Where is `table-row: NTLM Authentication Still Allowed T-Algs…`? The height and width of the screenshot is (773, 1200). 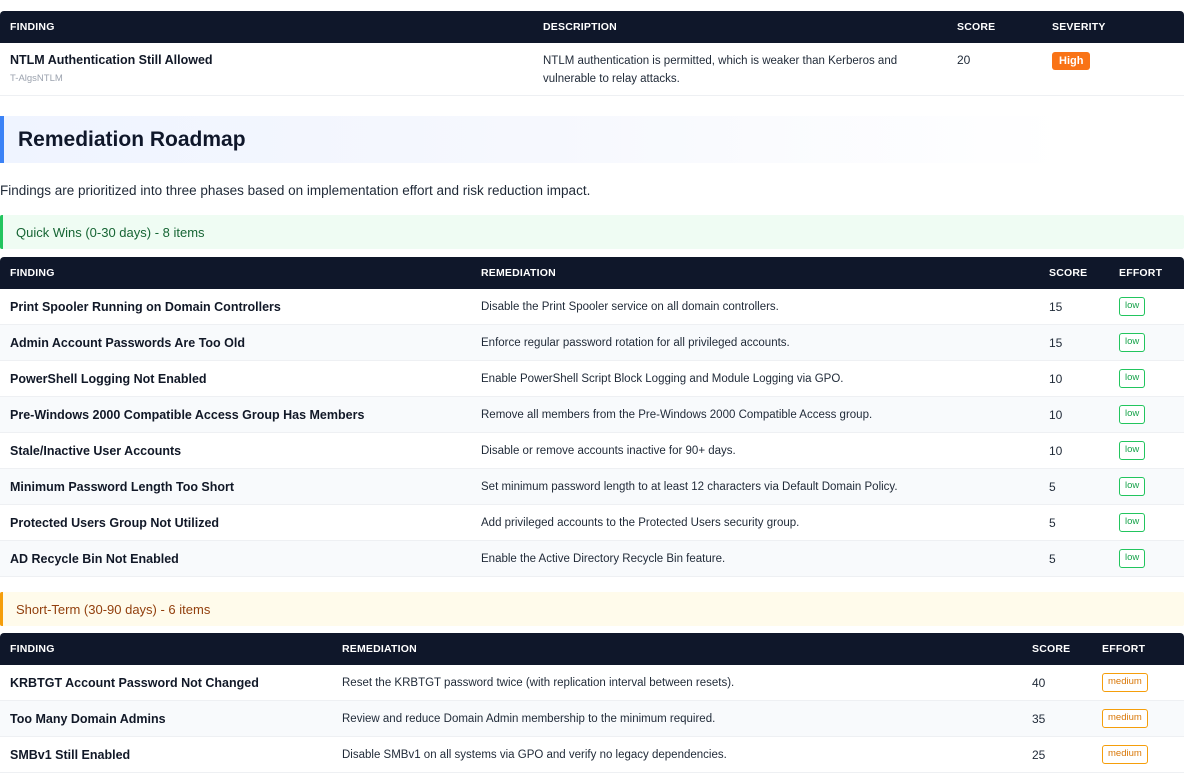
table-row: NTLM Authentication Still Allowed T-Algs… is located at coordinates (592, 69).